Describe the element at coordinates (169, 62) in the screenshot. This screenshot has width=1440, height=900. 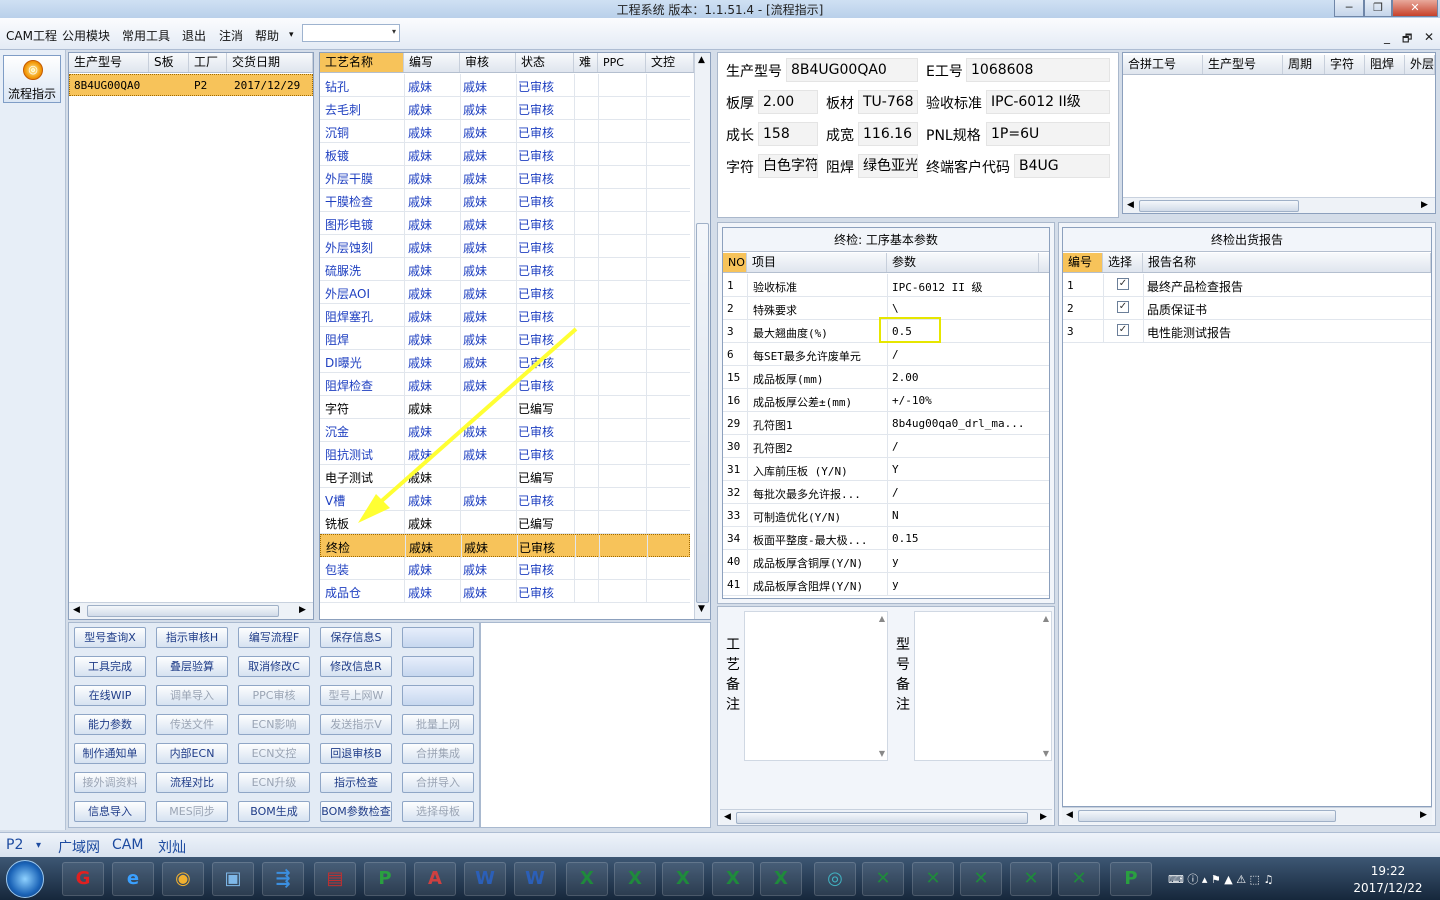
I see `col-s-board: S板` at that location.